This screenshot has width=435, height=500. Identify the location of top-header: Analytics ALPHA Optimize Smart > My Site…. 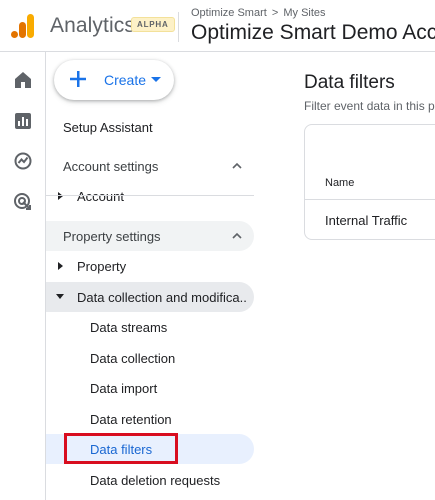
(217, 26).